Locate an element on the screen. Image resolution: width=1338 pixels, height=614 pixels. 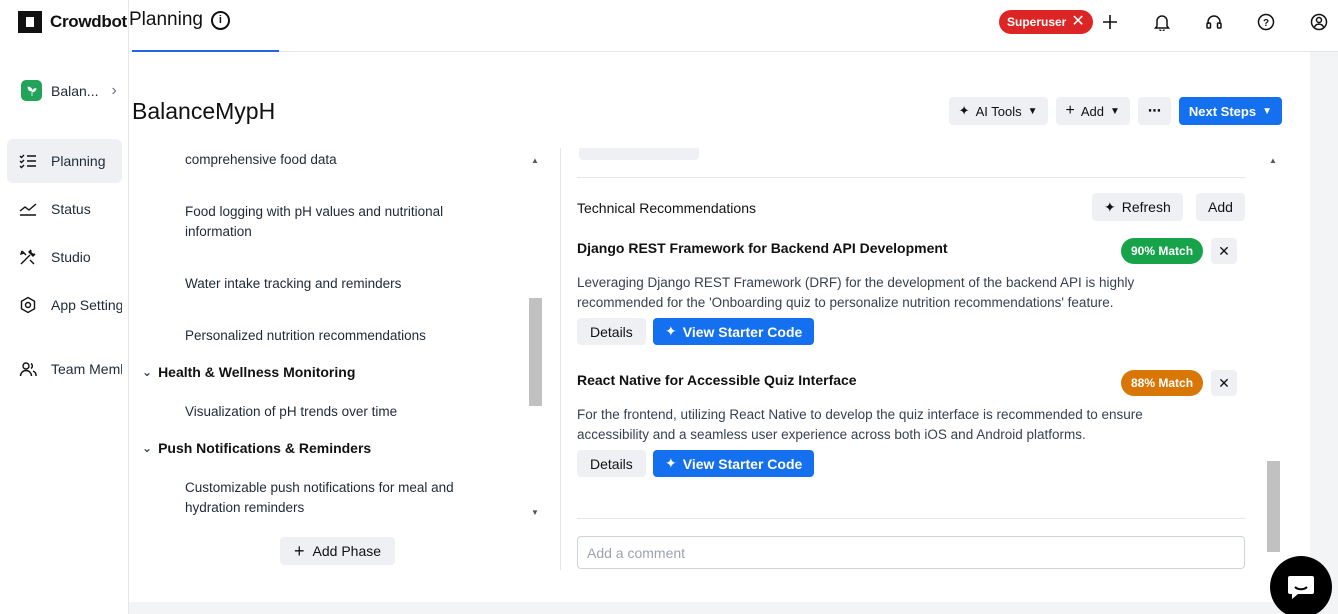
more-icon: ⋯ is located at coordinates (1154, 110).